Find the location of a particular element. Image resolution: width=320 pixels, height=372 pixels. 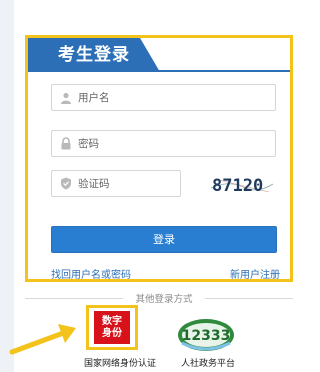

arrow-icon is located at coordinates (42, 339).